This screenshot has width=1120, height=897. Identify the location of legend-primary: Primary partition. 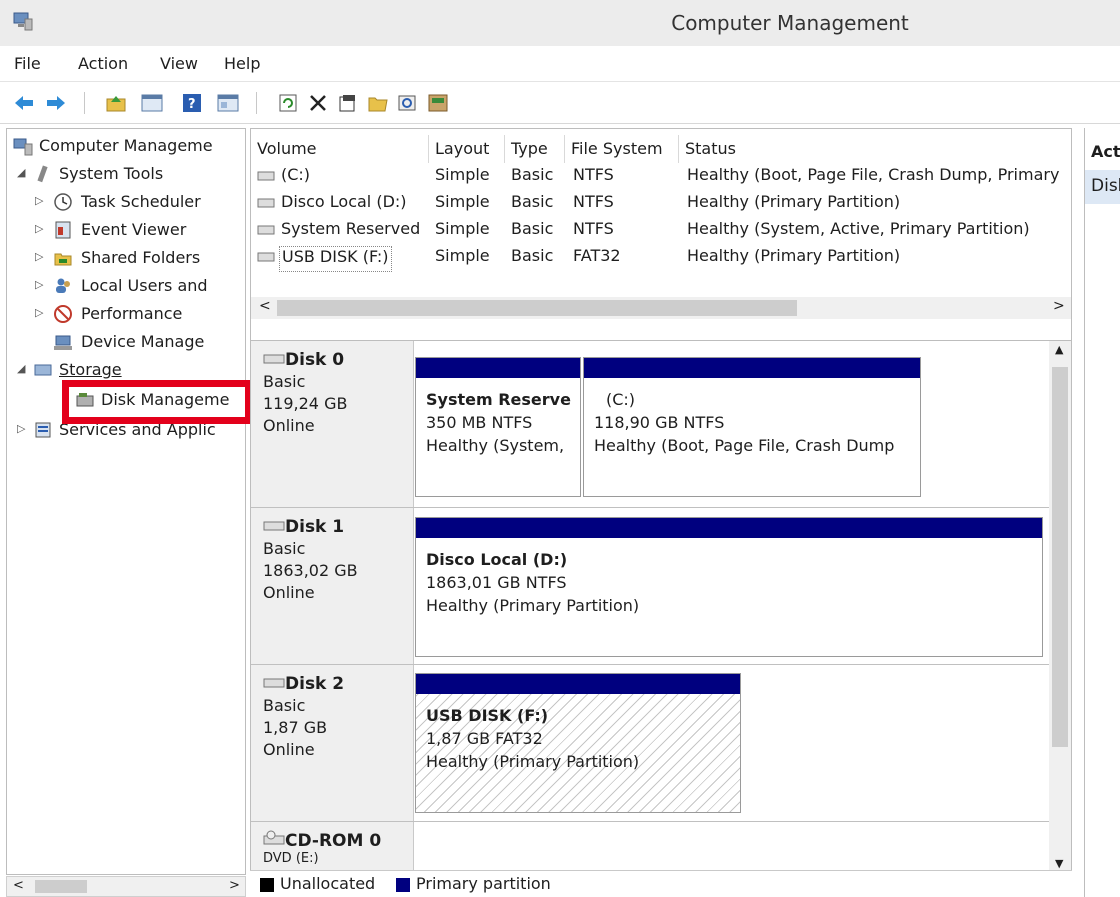
(483, 883).